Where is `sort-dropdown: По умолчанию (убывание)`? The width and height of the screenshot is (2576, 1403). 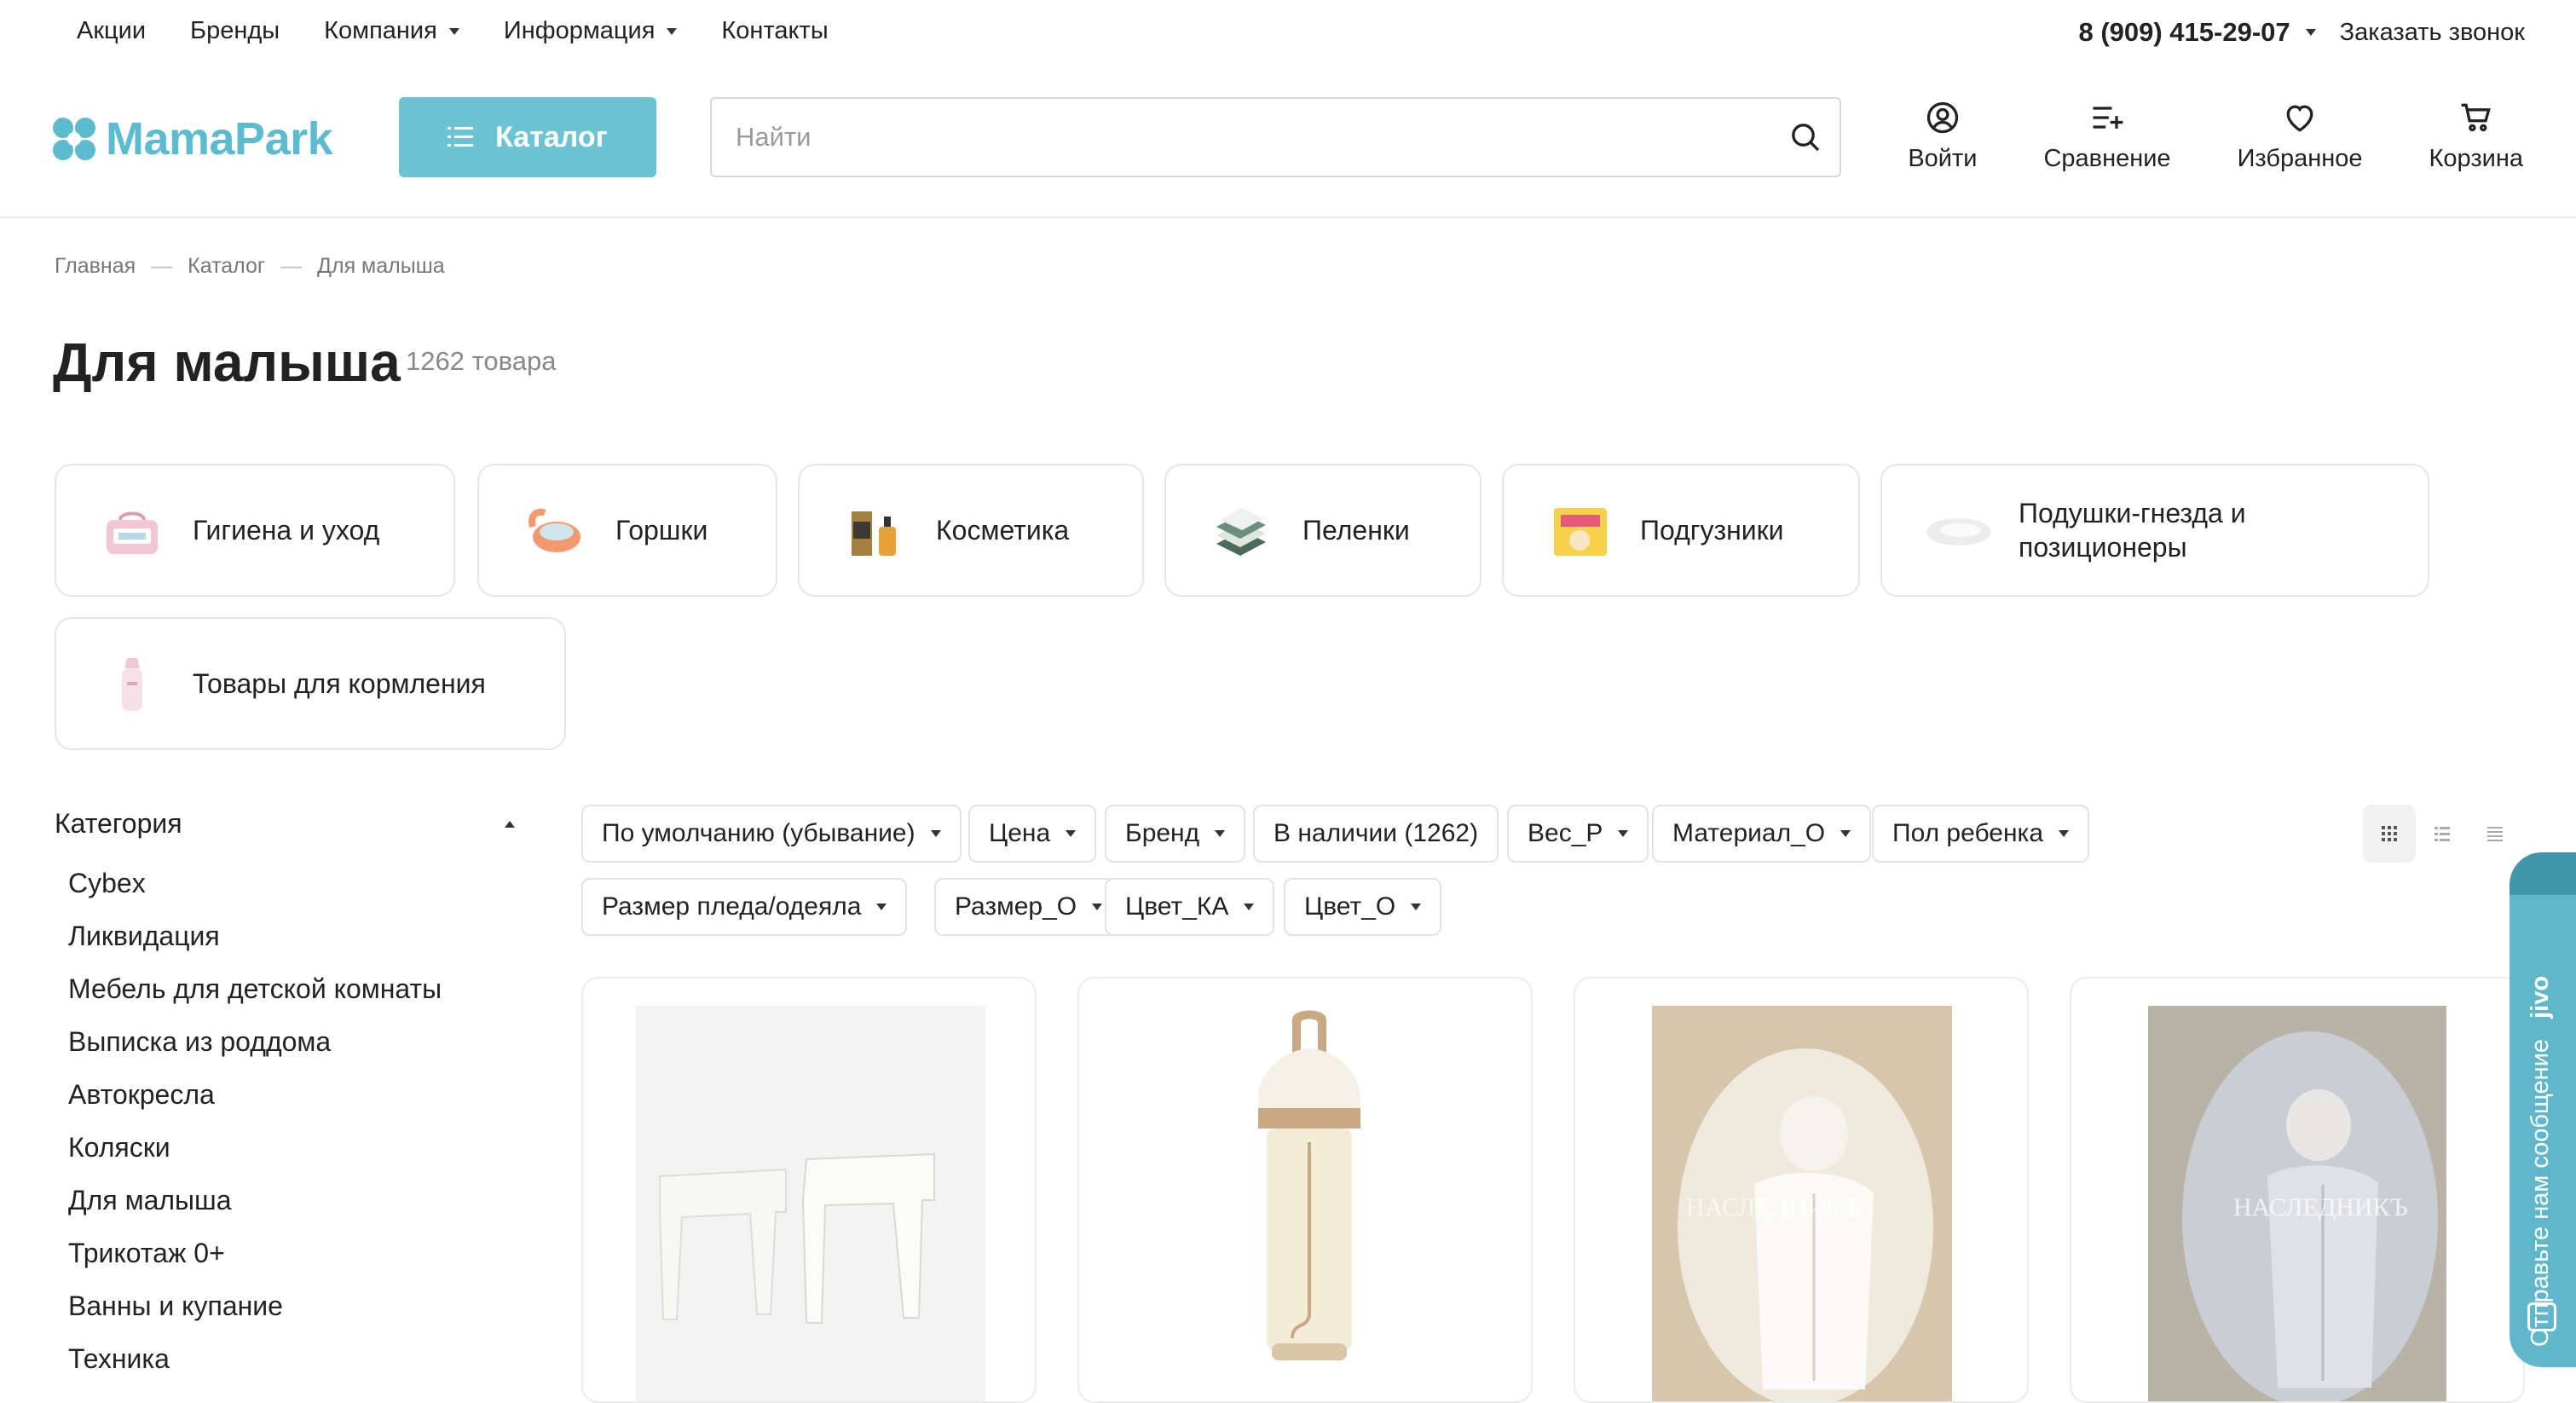 sort-dropdown: По умолчанию (убывание) is located at coordinates (771, 834).